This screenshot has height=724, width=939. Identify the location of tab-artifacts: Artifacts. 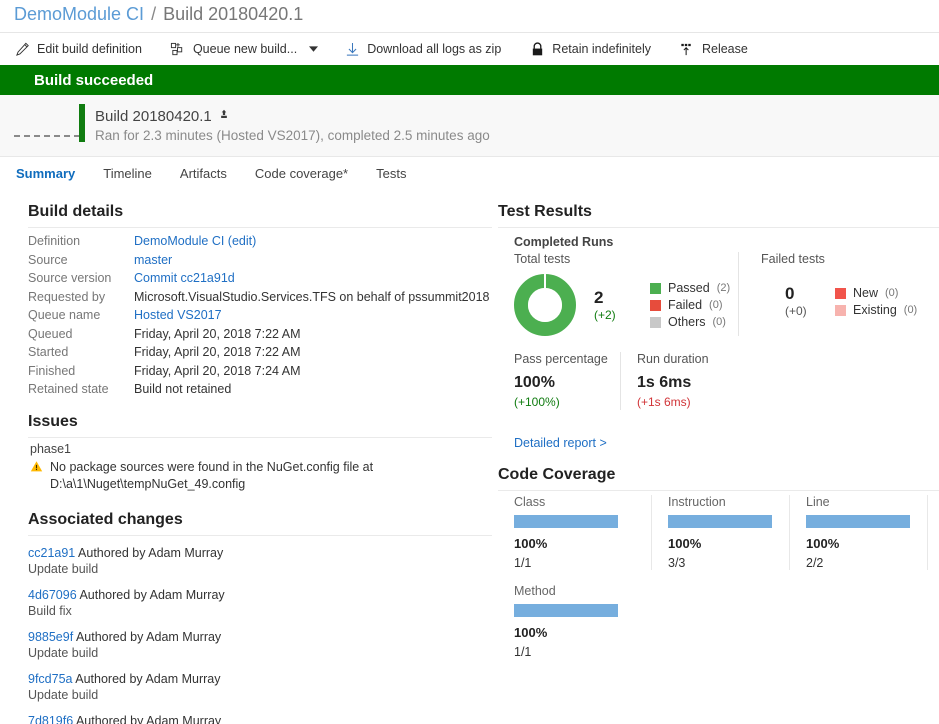
(203, 173).